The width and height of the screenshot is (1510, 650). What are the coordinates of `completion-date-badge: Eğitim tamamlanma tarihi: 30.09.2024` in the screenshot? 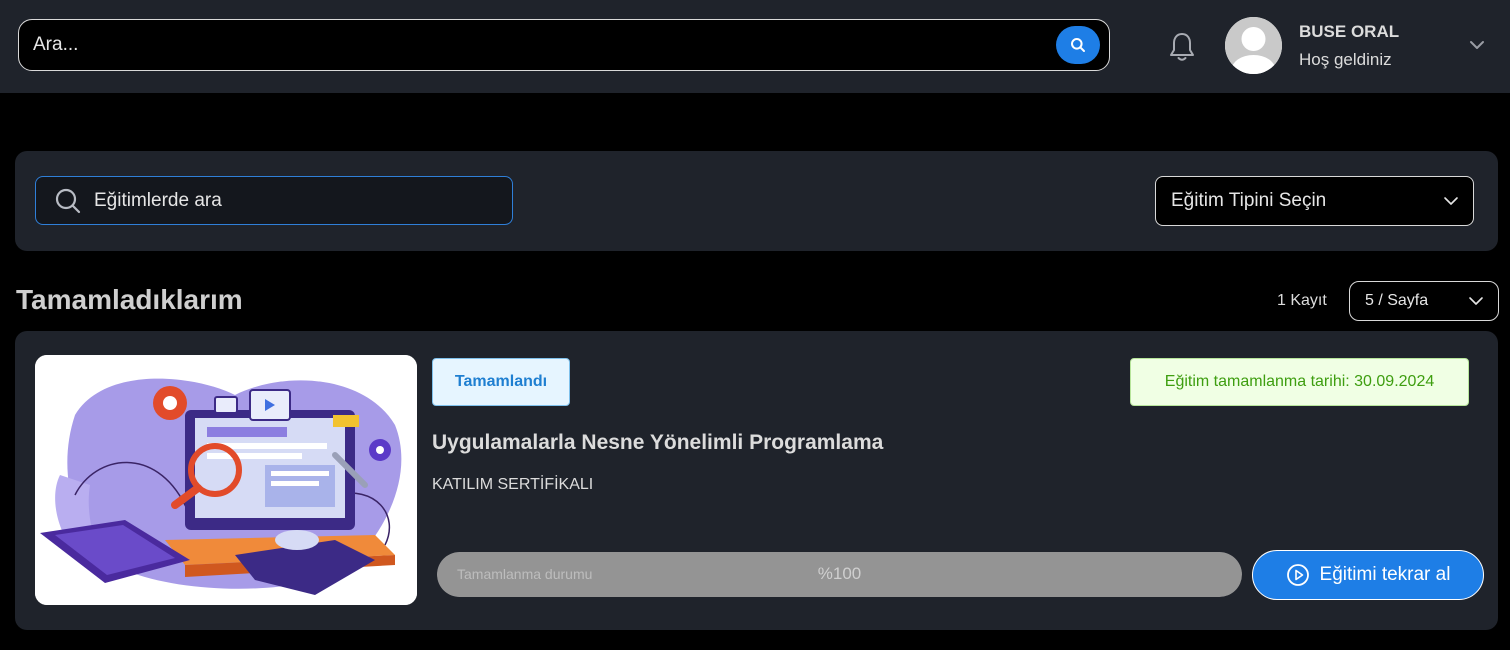 It's located at (1299, 382).